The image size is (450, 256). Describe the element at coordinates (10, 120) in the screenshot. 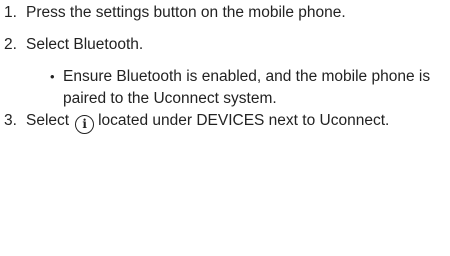

I see `step-number: 3.` at that location.